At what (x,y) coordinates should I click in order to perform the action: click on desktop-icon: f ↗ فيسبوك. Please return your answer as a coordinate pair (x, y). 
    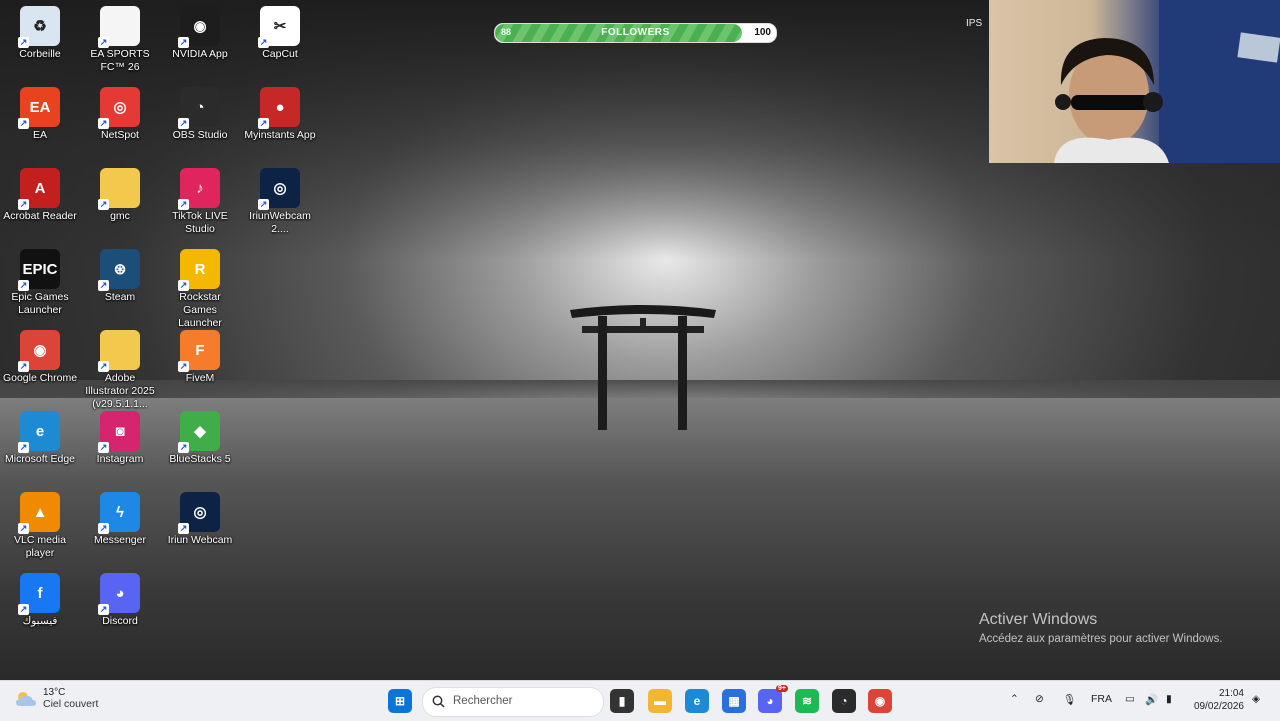
    Looking at the image, I should click on (40, 597).